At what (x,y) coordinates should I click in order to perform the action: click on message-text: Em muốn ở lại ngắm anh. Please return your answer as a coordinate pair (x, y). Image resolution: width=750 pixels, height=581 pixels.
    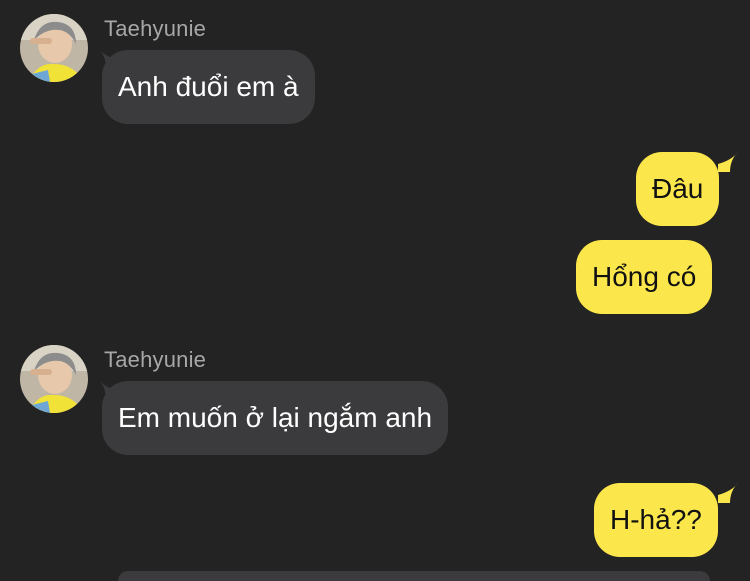
    Looking at the image, I should click on (275, 417).